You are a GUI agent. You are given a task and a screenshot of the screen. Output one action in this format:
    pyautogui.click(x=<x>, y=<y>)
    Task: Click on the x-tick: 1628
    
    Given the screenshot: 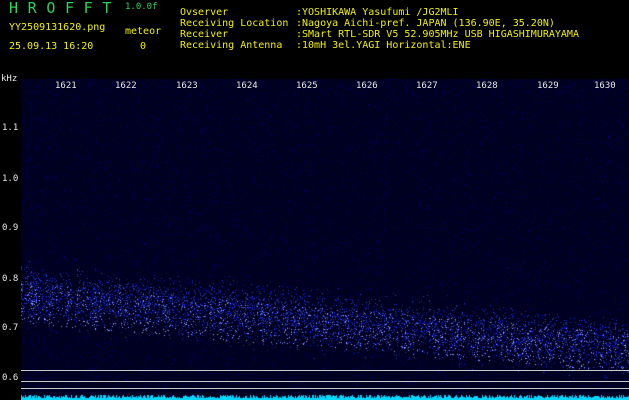 What is the action you would take?
    pyautogui.click(x=487, y=86)
    